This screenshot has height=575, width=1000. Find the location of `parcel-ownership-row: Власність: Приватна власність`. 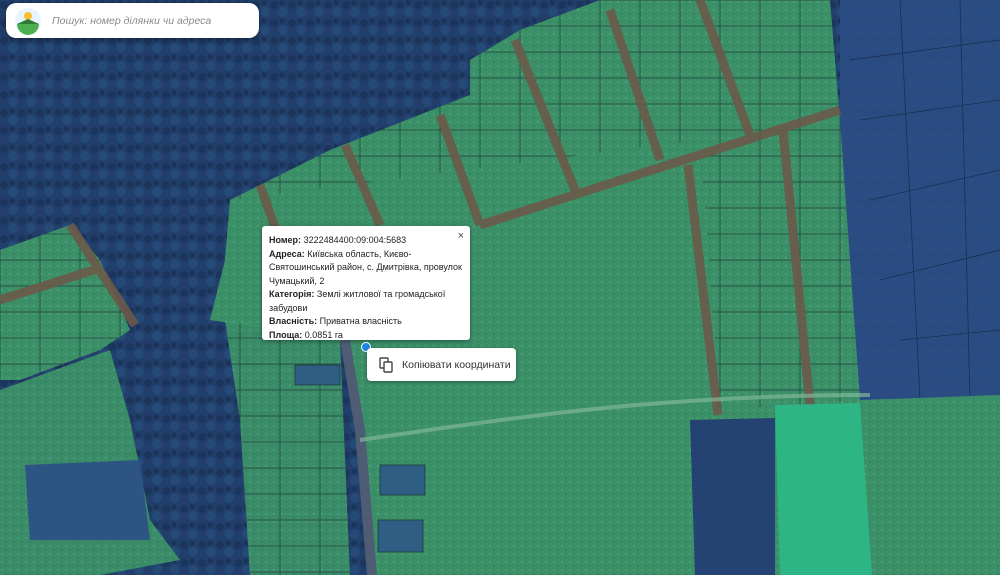

parcel-ownership-row: Власність: Приватна власність is located at coordinates (365, 322).